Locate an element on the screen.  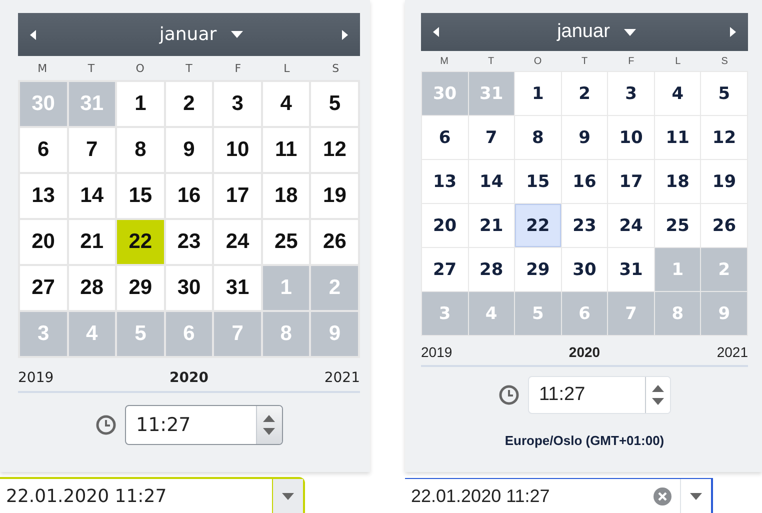
weekday-label: M is located at coordinates (43, 68).